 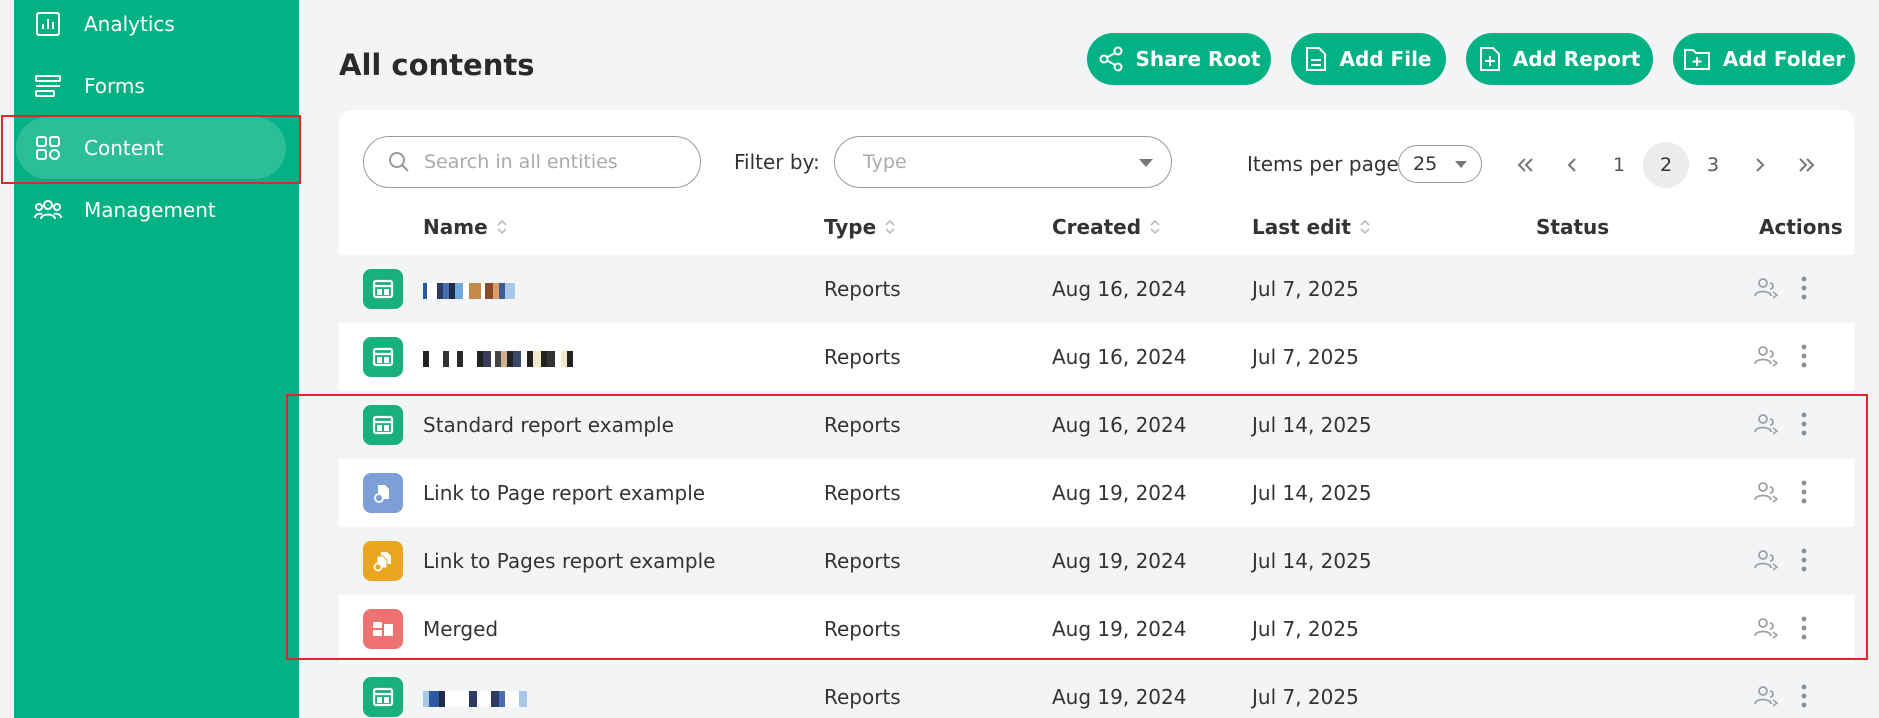 I want to click on add-file-button: Add File, so click(x=1368, y=59).